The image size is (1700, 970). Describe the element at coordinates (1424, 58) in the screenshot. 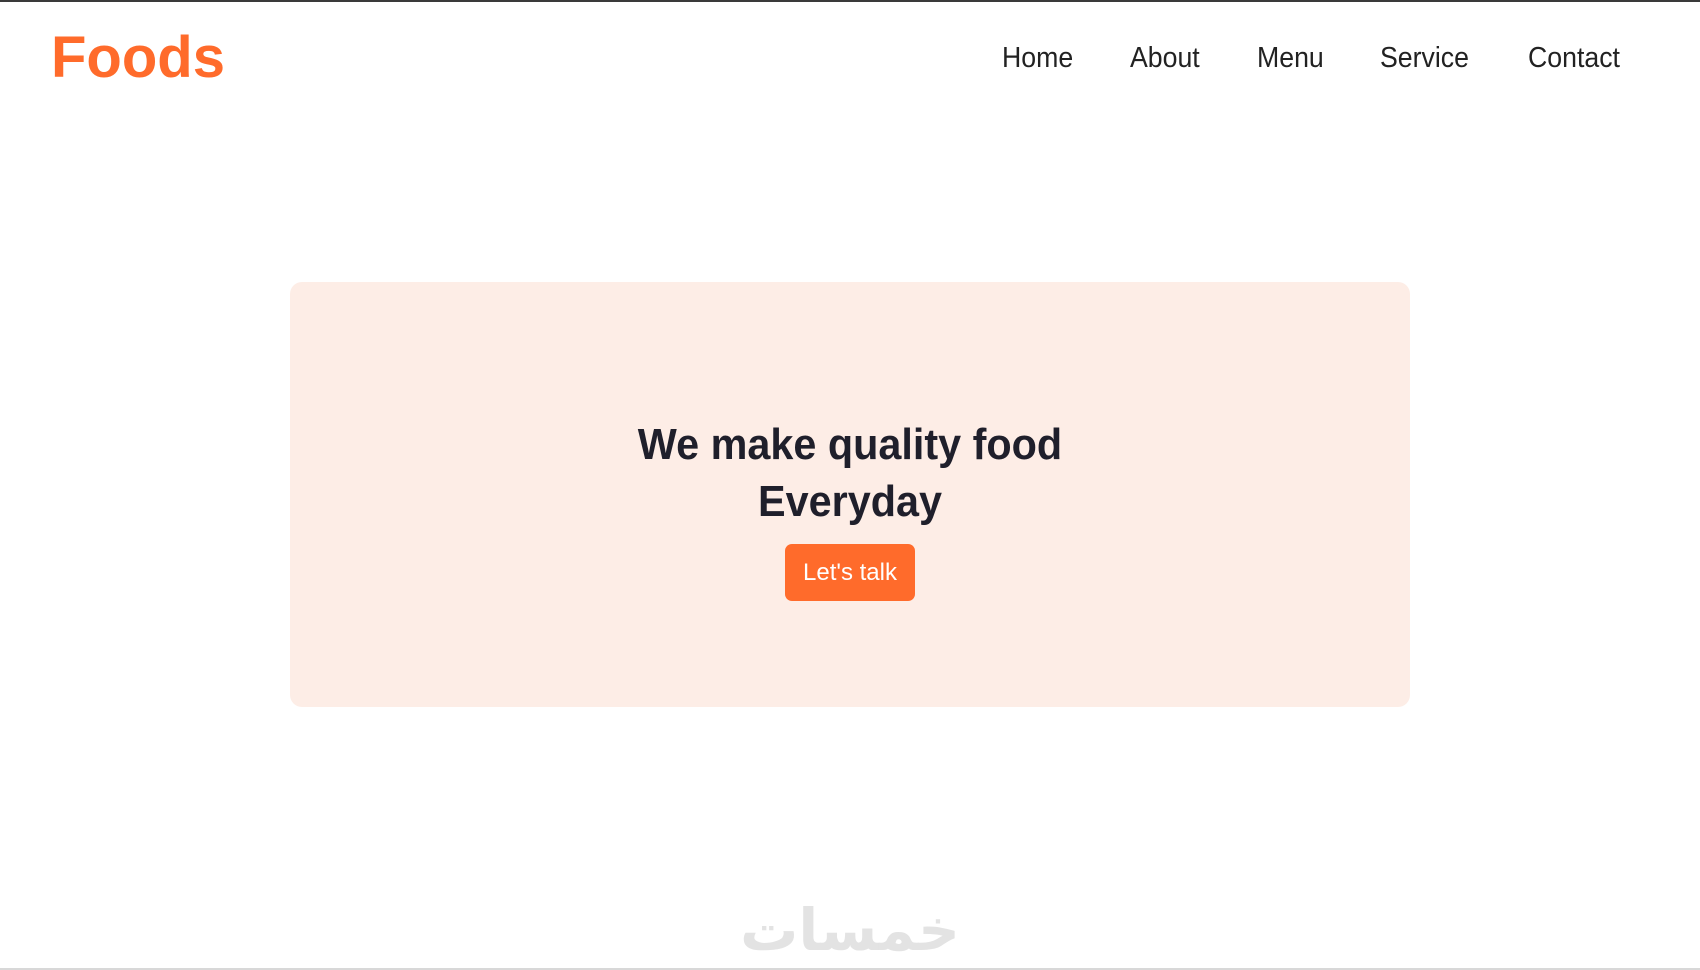

I see `nav-link-service: Service` at that location.